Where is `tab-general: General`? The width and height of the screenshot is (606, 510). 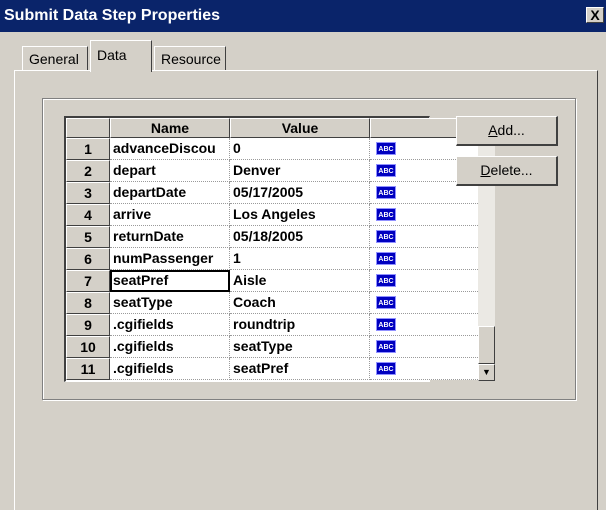 tab-general: General is located at coordinates (55, 58).